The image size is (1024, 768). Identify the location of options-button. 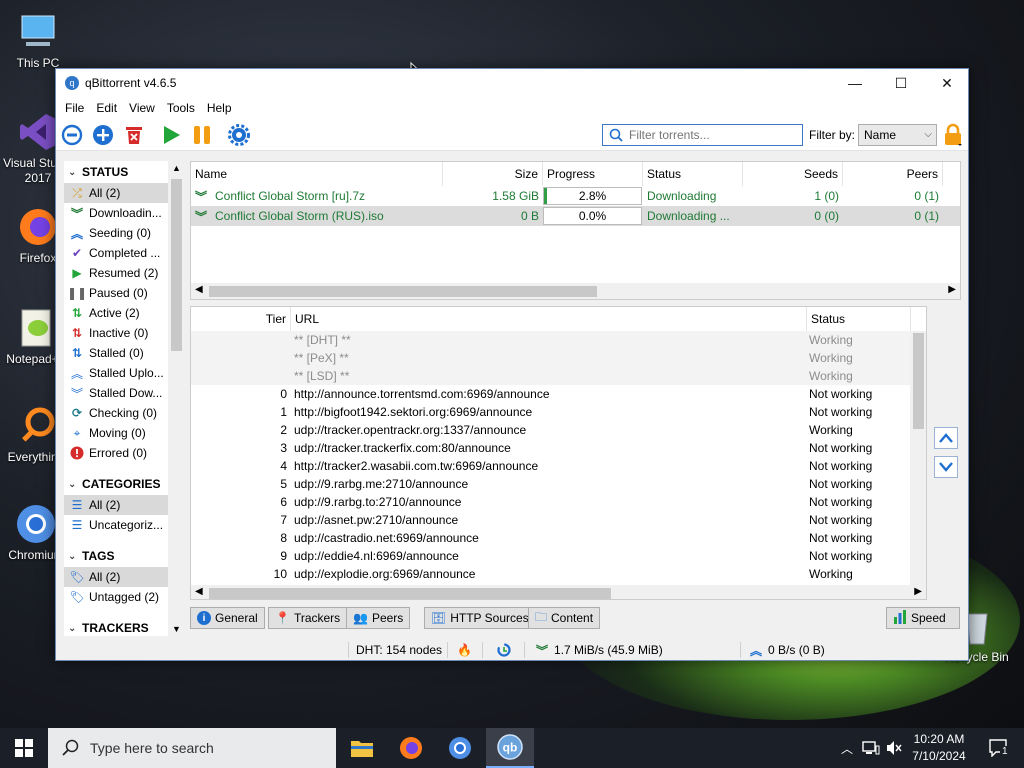
(239, 135).